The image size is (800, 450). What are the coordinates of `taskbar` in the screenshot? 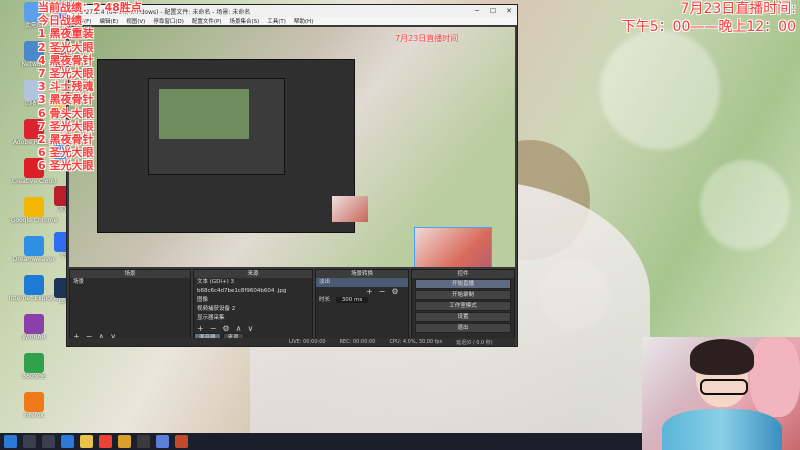 It's located at (321, 441).